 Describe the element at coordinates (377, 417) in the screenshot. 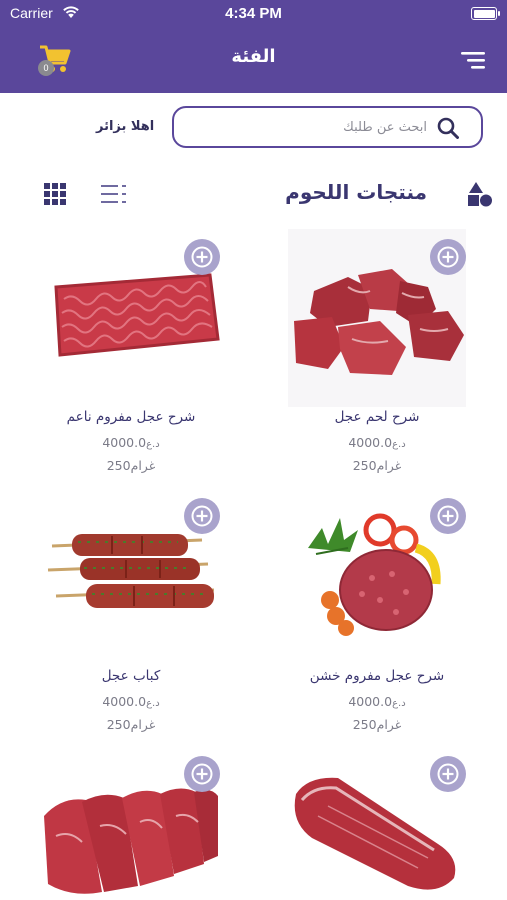

I see `product-name: شرح لحم عجل` at that location.